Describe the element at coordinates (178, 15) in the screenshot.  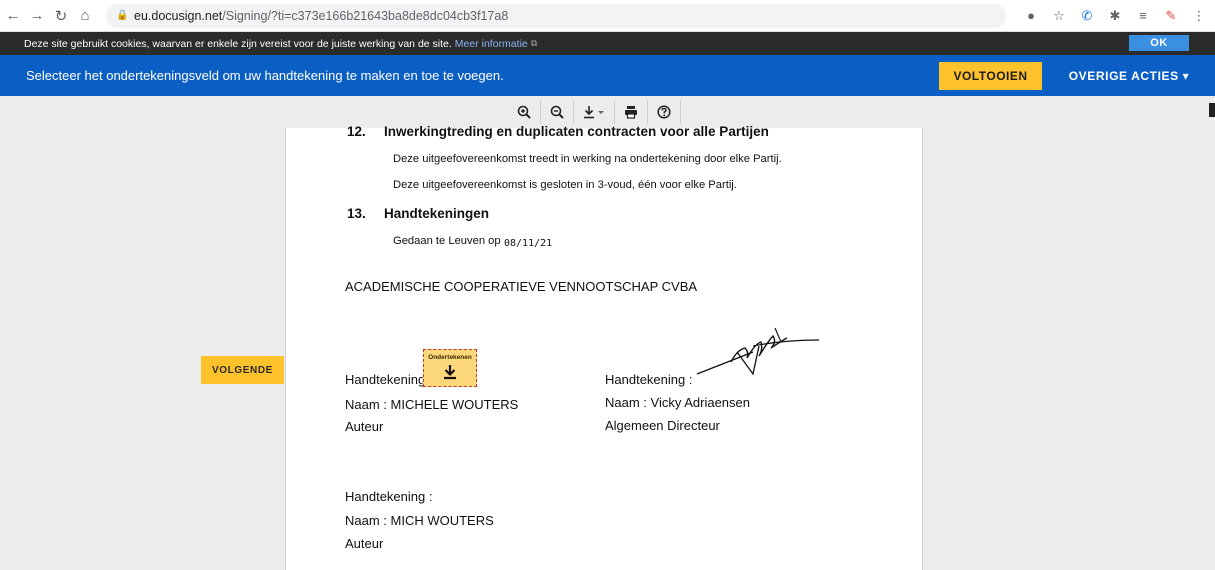
I see `url-domain: eu.docusign.net` at that location.